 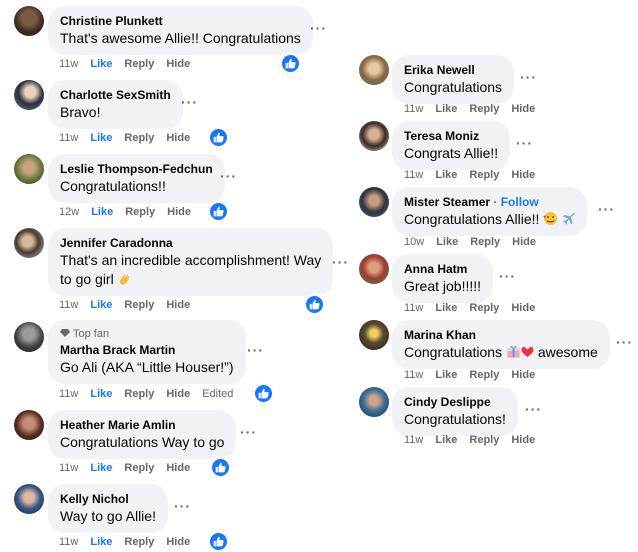 I want to click on timestamp: 10w, so click(x=414, y=242).